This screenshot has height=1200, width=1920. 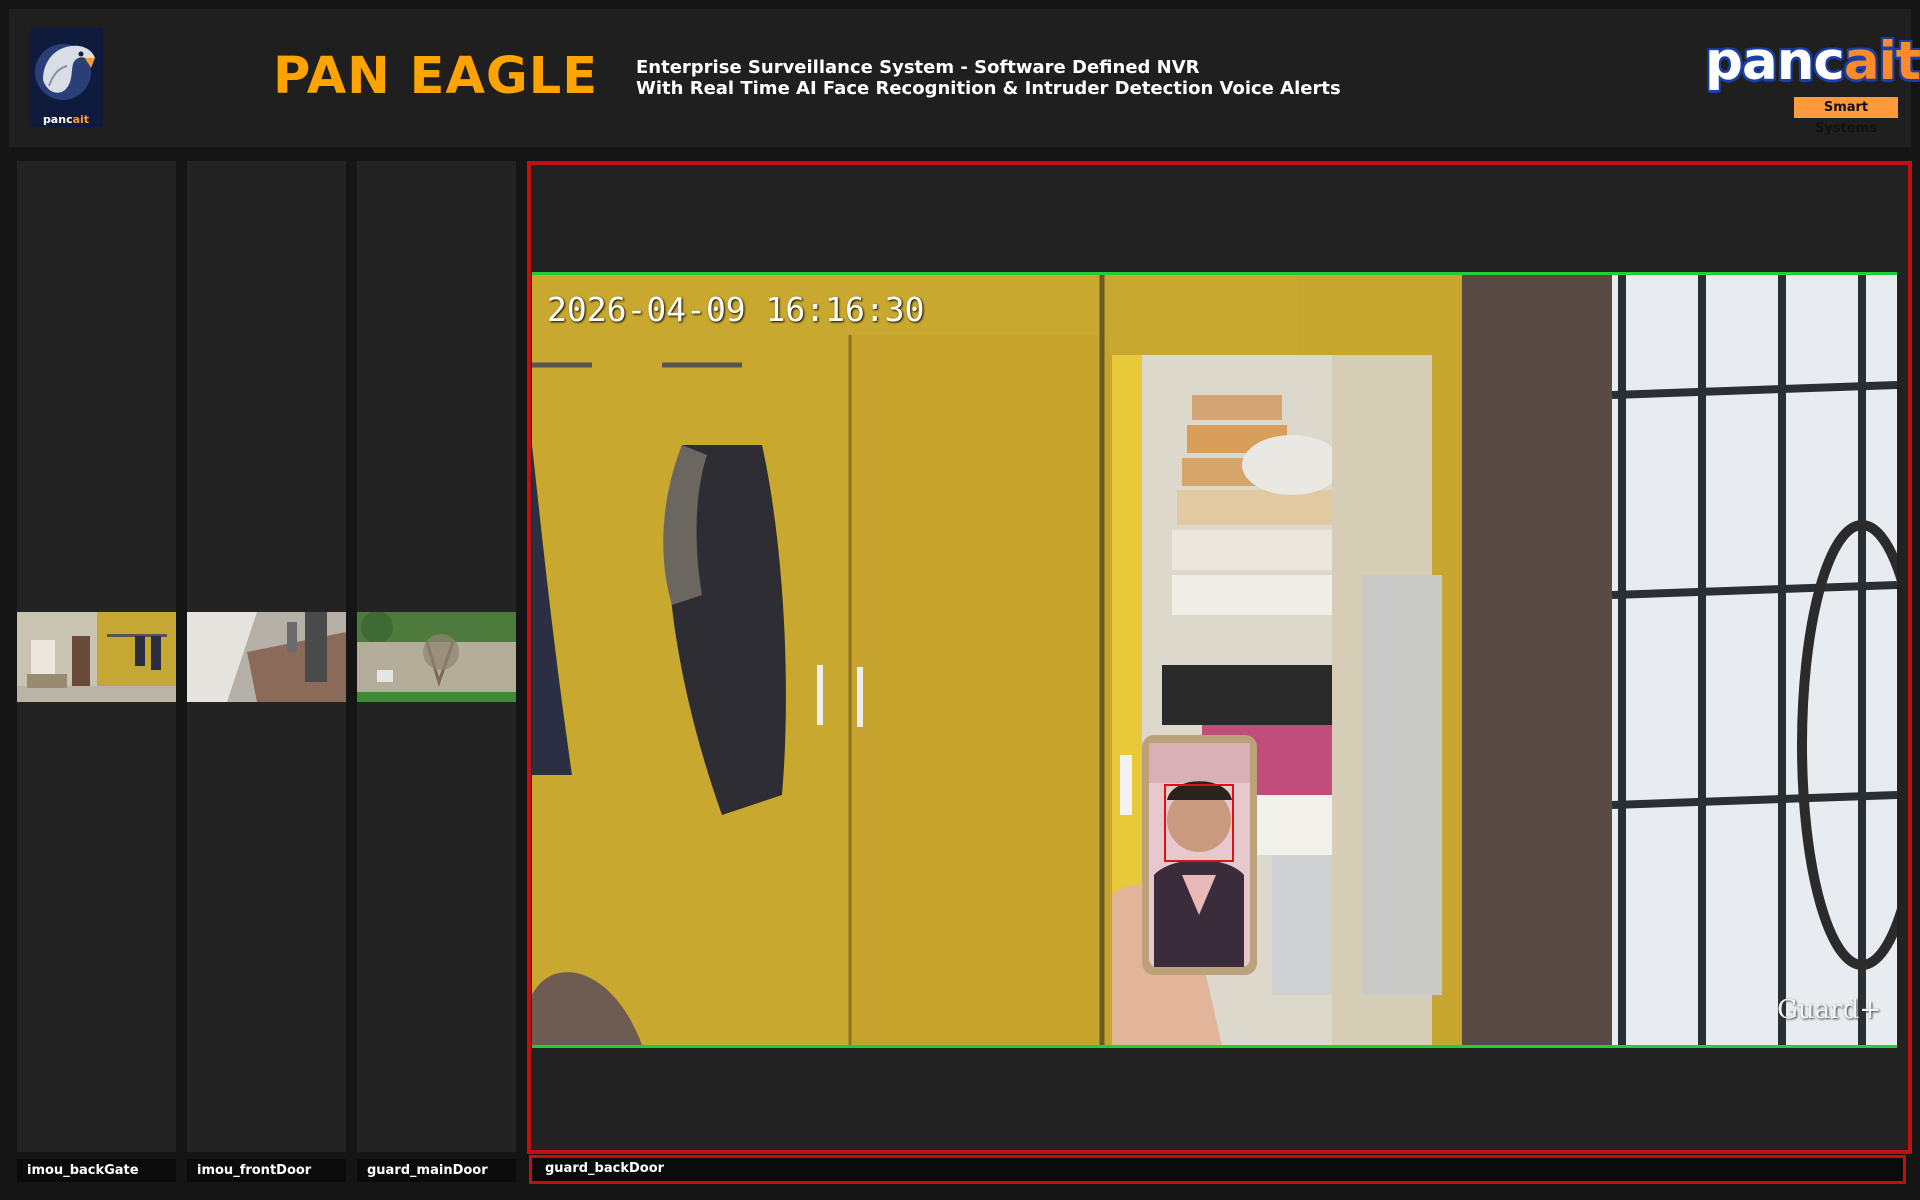 I want to click on camera-tile-imou-frontdoor, so click(x=266, y=656).